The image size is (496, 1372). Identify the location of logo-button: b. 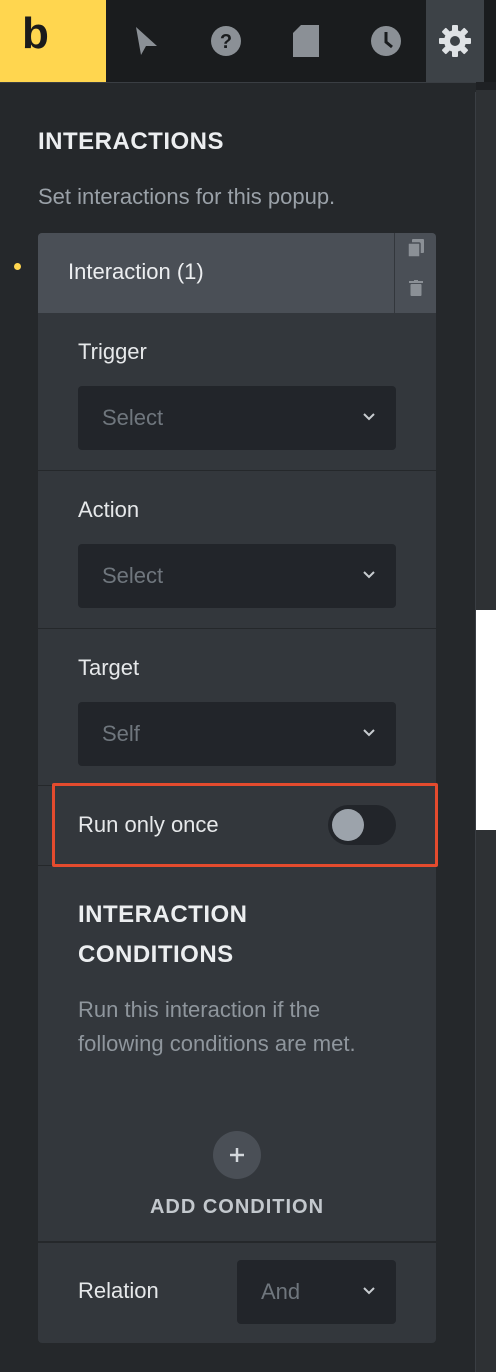
(53, 41).